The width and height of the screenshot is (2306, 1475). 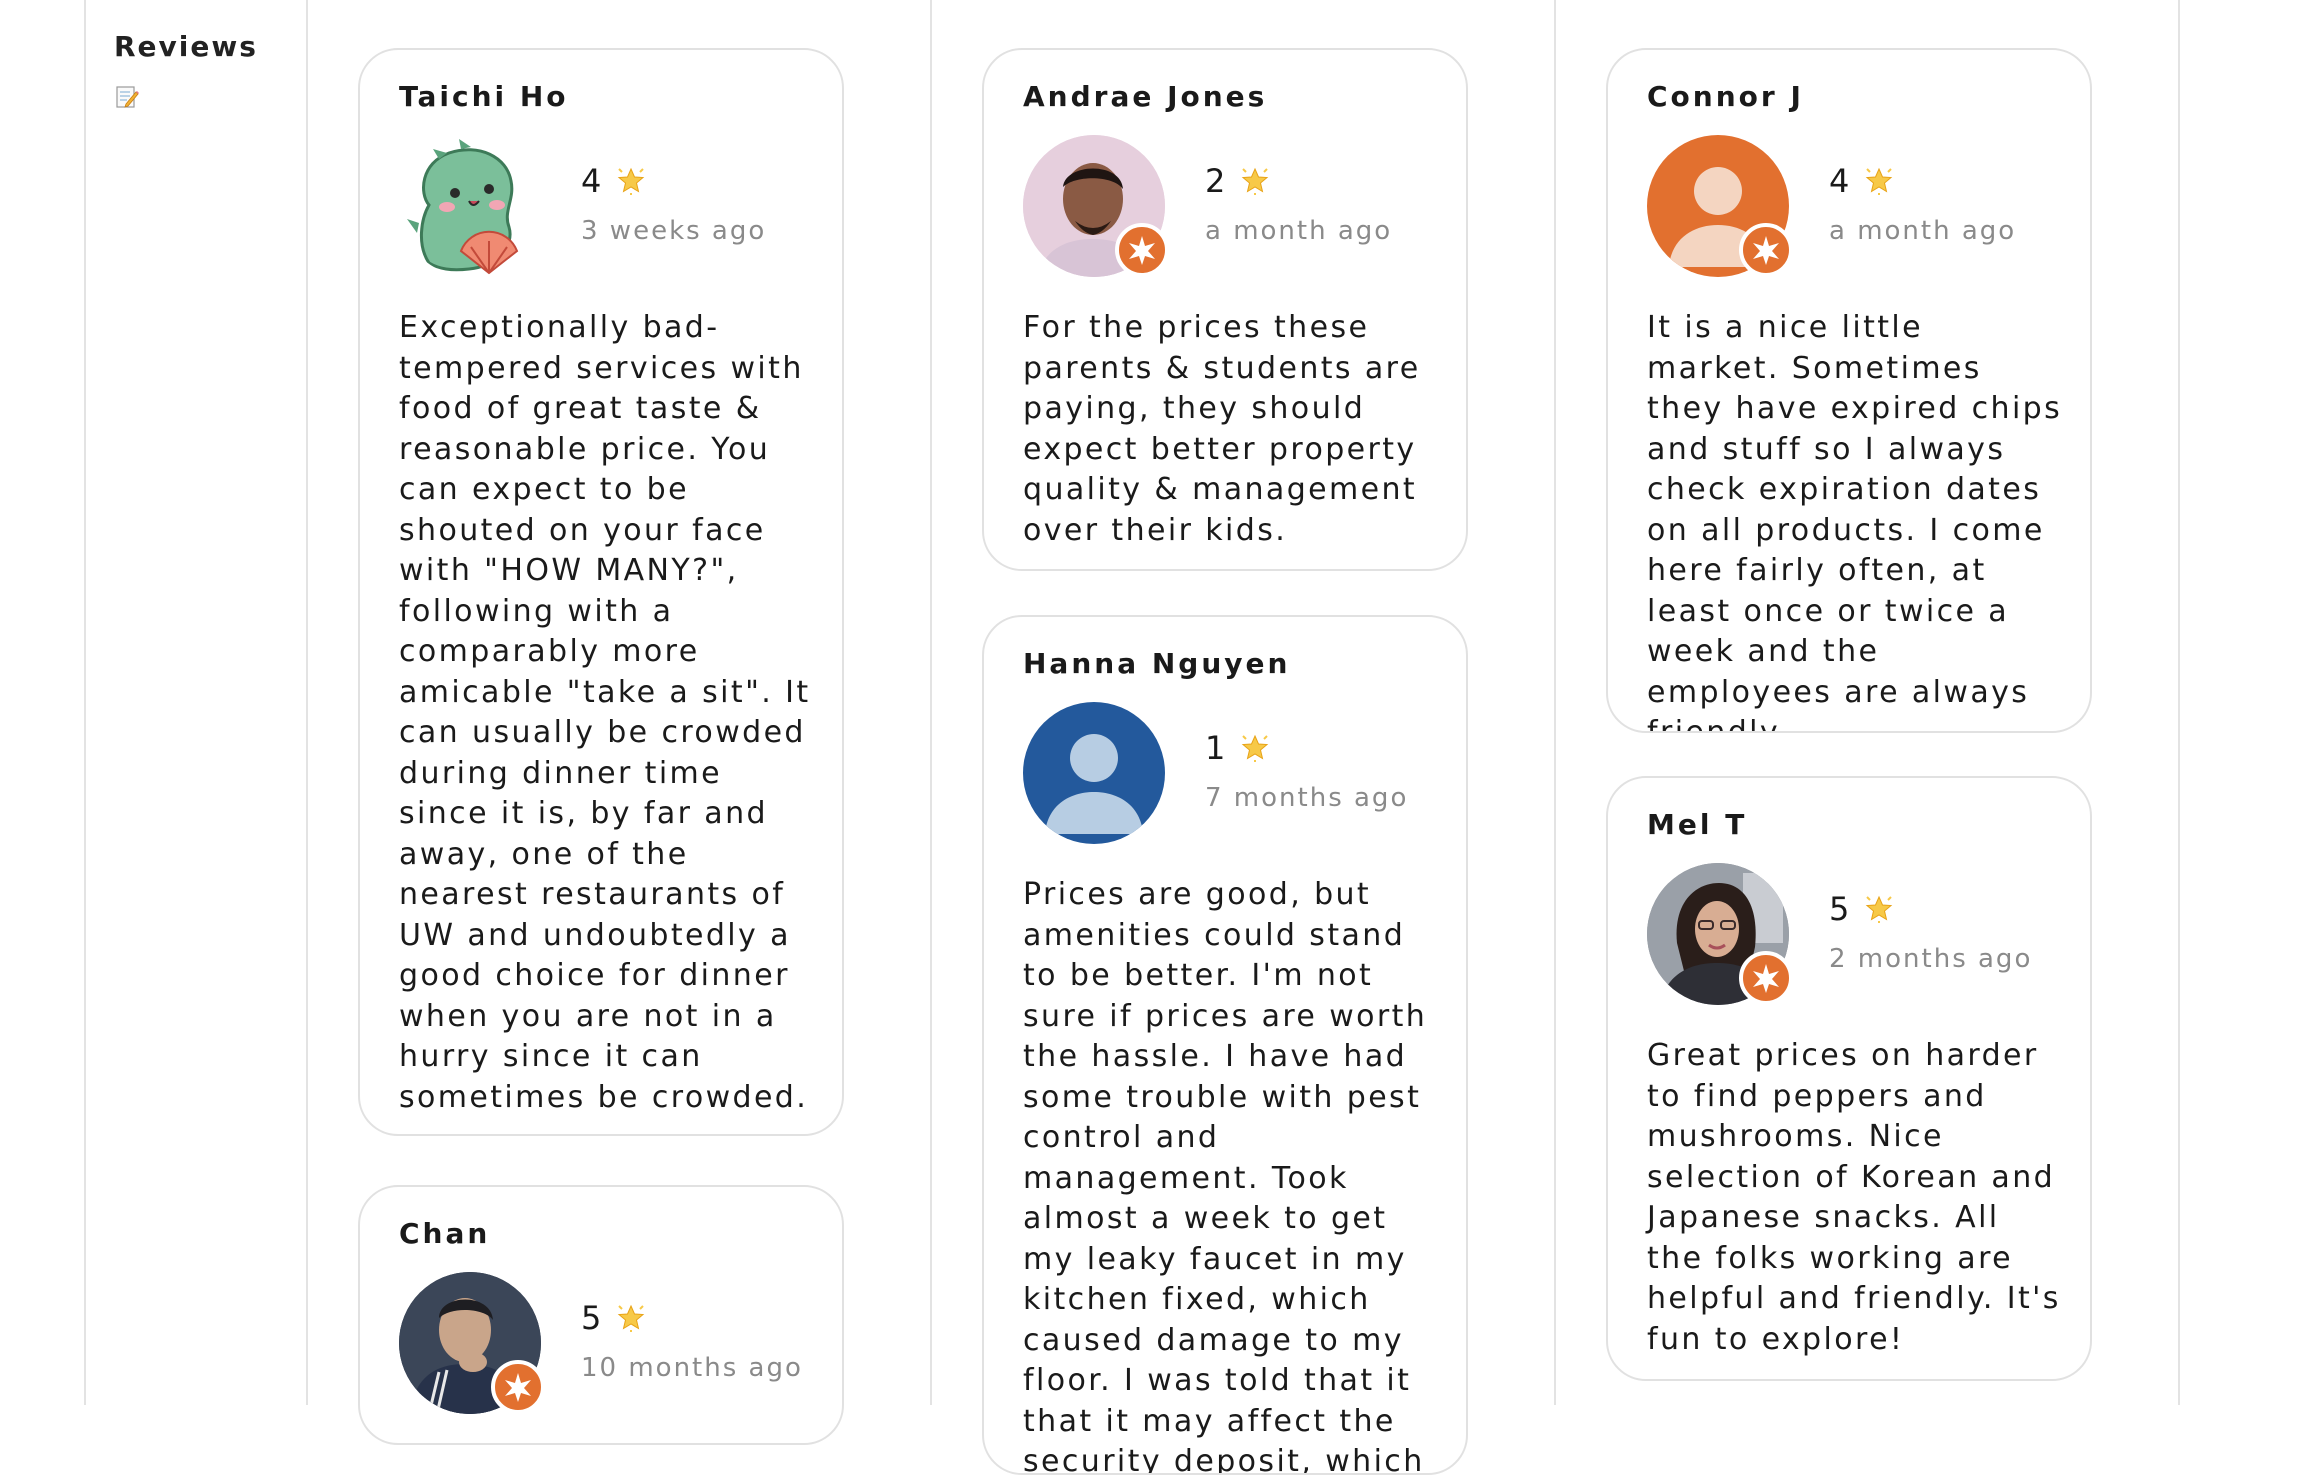 I want to click on reviewer-name: Connor J, so click(x=1725, y=96).